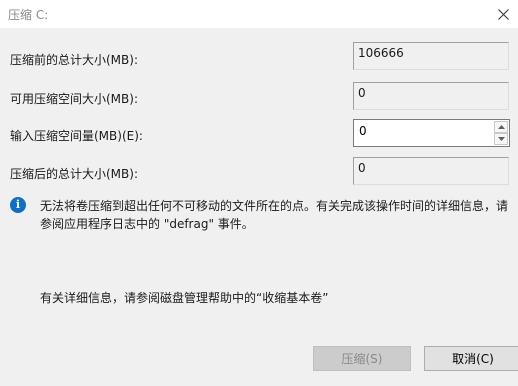  I want to click on total-size-before-value: 106666, so click(431, 56).